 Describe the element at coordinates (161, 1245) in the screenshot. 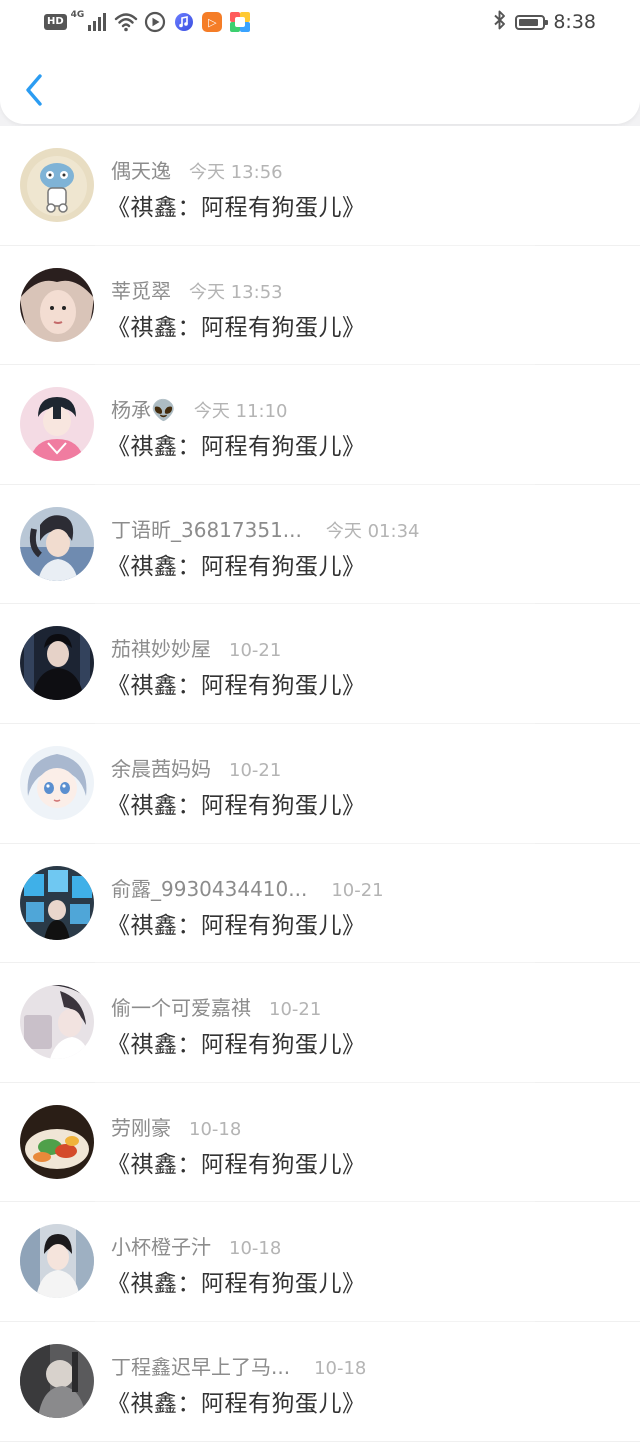

I see `username: 小杯橙子汁` at that location.